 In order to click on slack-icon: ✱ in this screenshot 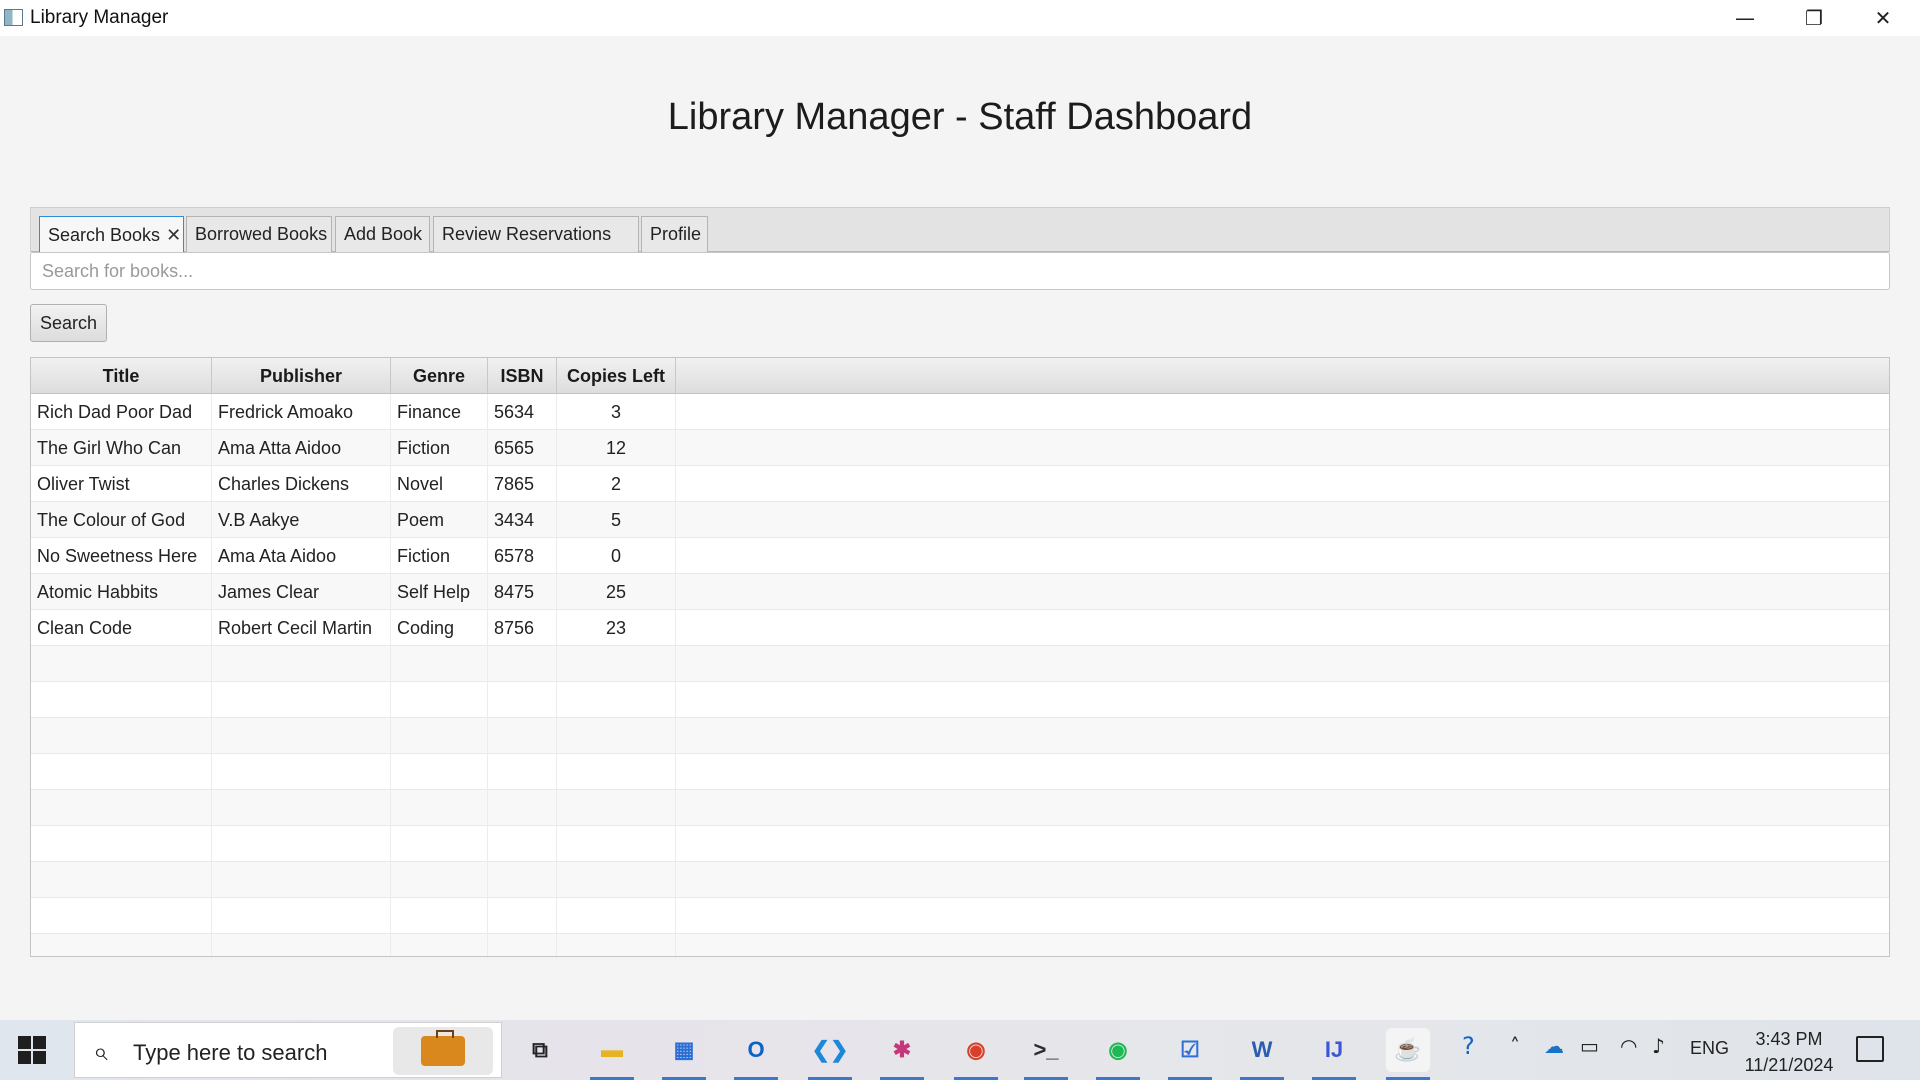, I will do `click(902, 1054)`.